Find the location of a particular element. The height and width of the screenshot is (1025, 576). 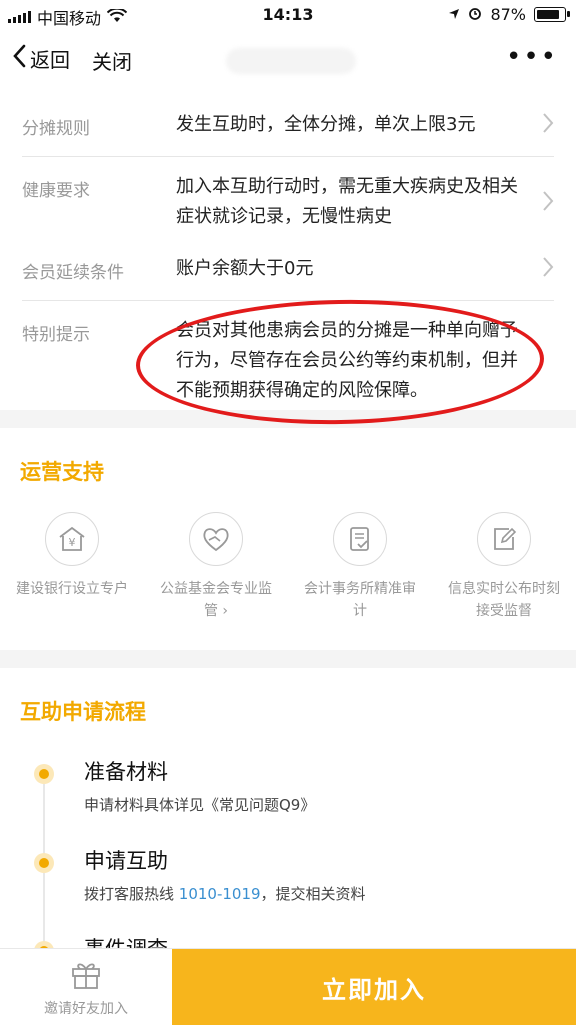

hotline-link: 1010-1019 is located at coordinates (220, 894).